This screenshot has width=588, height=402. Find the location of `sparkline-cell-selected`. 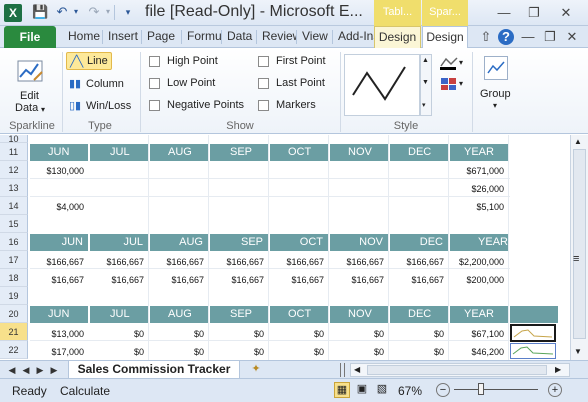

sparkline-cell-selected is located at coordinates (533, 333).